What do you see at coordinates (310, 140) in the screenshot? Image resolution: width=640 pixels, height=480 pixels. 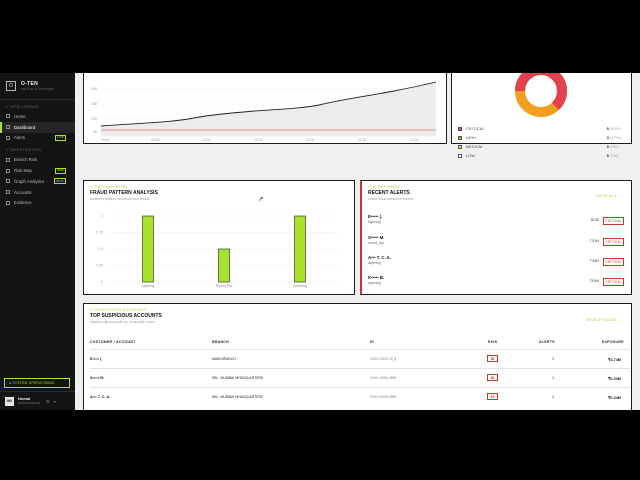 I see `x-tick-label: 11:00` at bounding box center [310, 140].